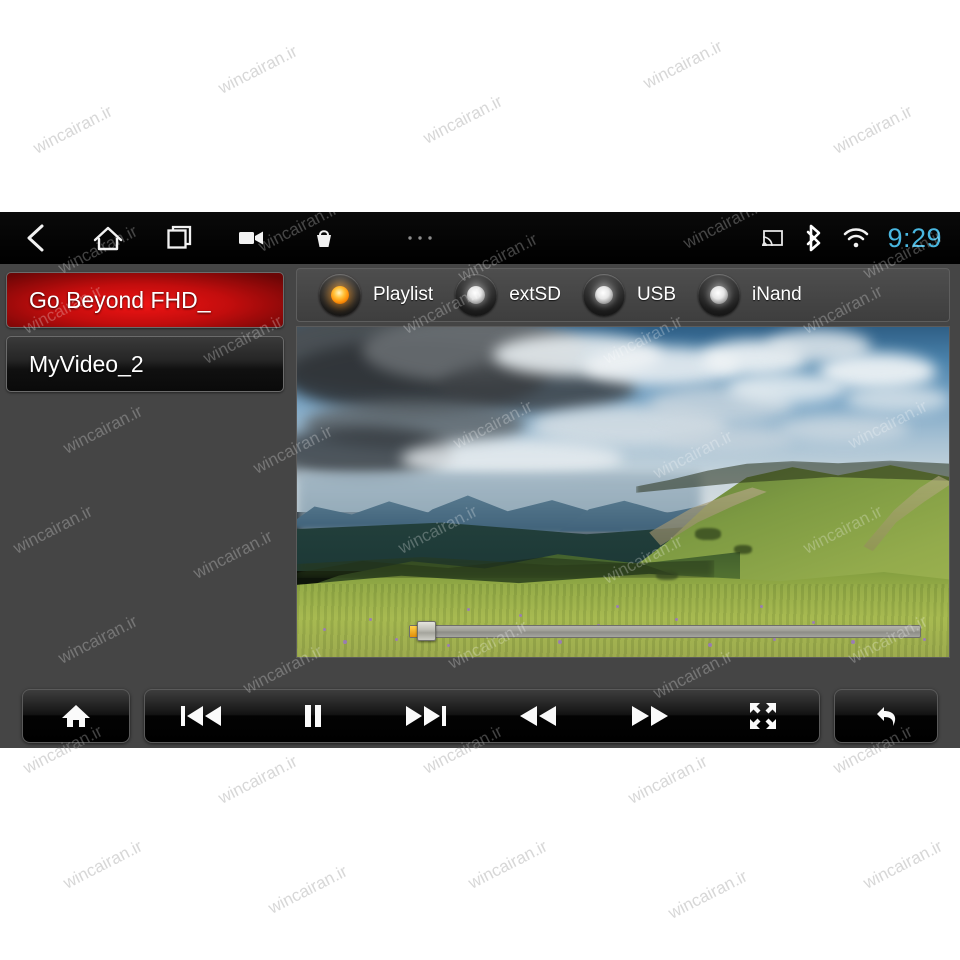  What do you see at coordinates (656, 294) in the screenshot?
I see `source-option-label: USB` at bounding box center [656, 294].